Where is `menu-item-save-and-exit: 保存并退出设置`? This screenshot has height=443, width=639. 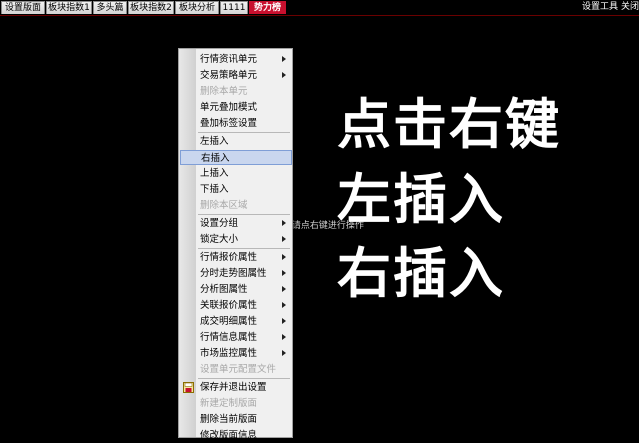 menu-item-save-and-exit: 保存并退出设置 is located at coordinates (236, 387).